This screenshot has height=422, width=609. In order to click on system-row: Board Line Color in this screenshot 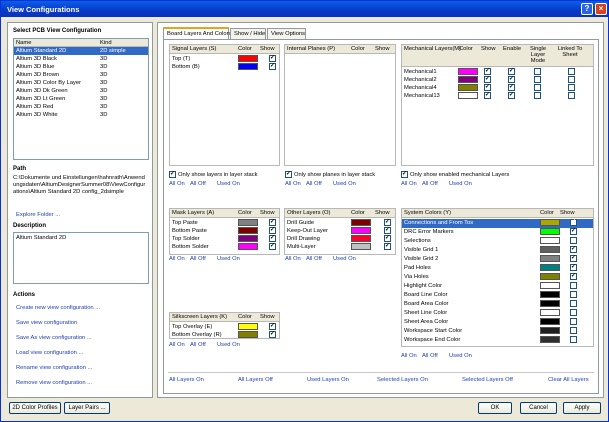, I will do `click(497, 295)`.